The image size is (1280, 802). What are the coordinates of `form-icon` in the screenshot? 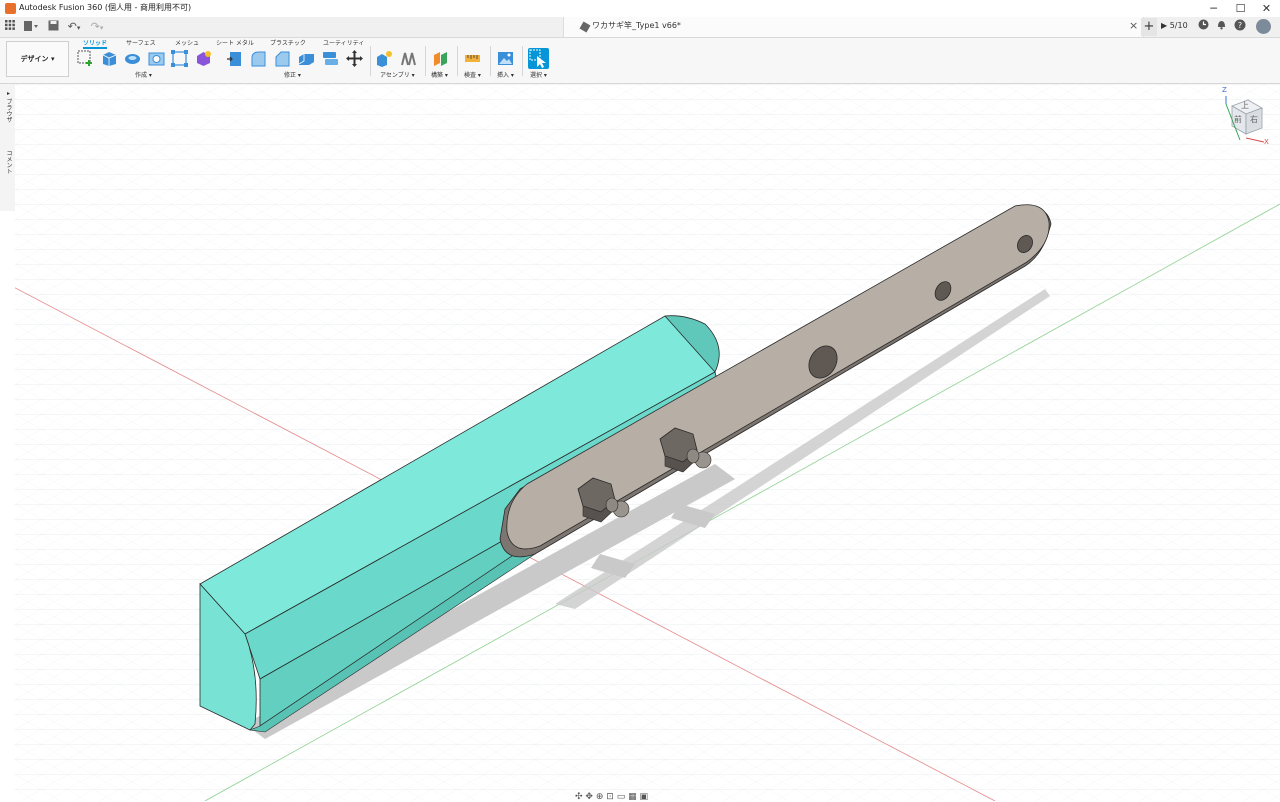 It's located at (203, 58).